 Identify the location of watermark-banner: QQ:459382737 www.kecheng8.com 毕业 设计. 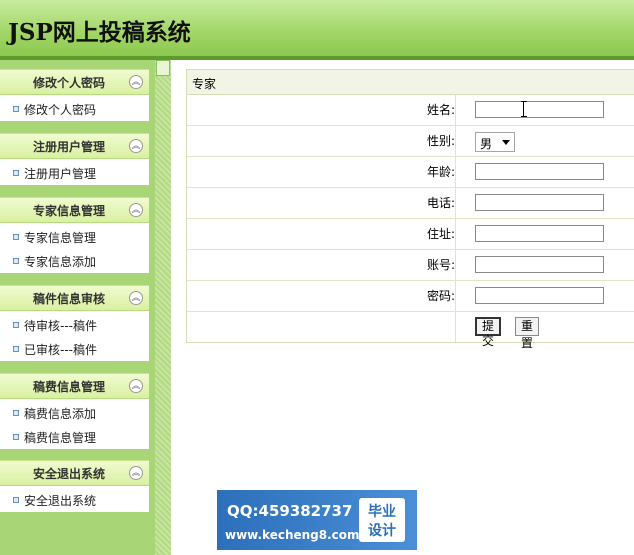
(317, 520).